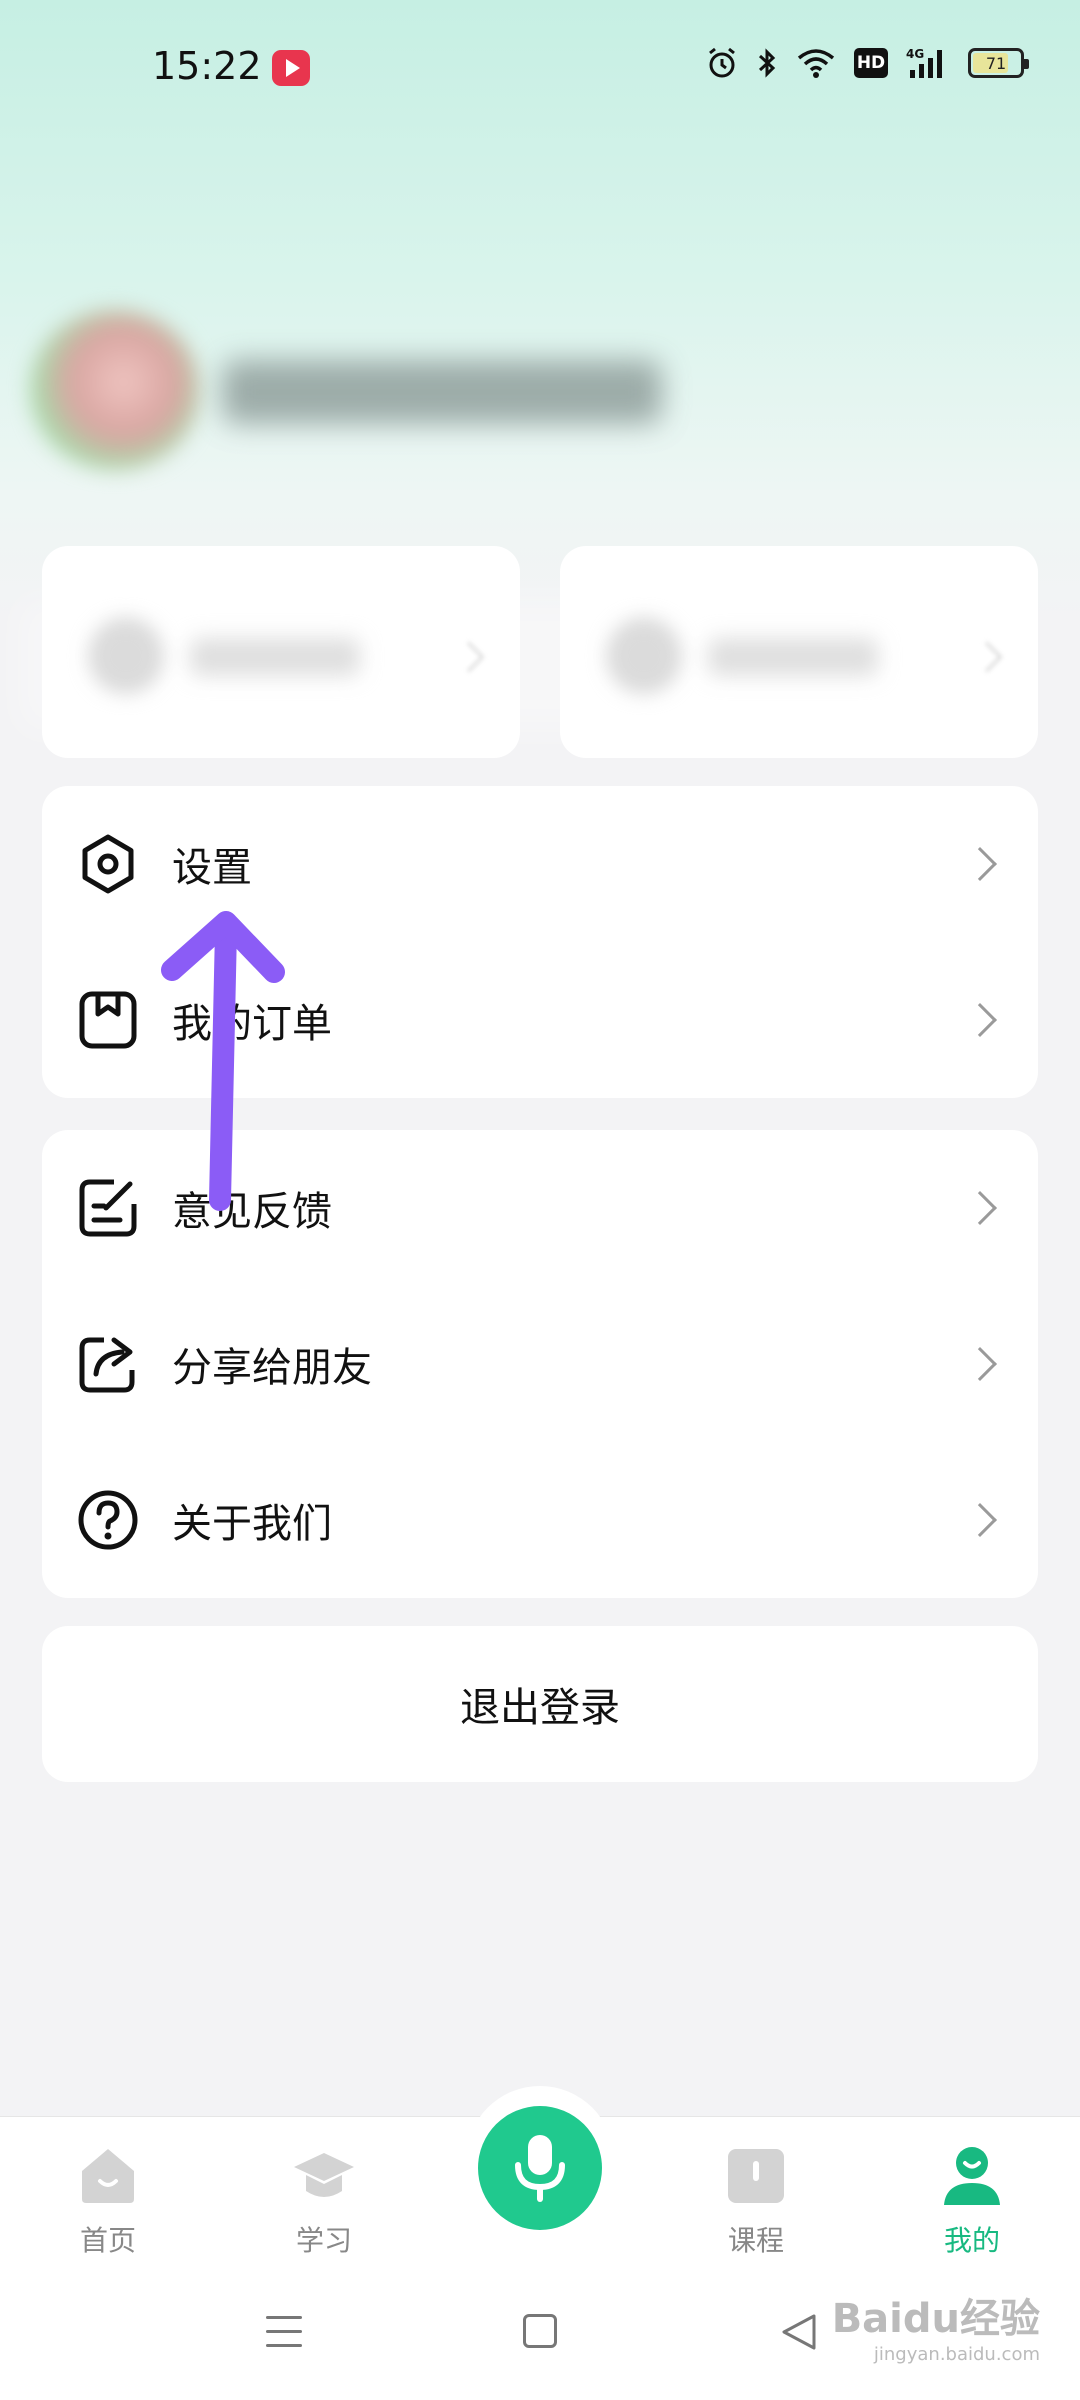 The height and width of the screenshot is (2400, 1080). Describe the element at coordinates (107, 1365) in the screenshot. I see `share-icon` at that location.